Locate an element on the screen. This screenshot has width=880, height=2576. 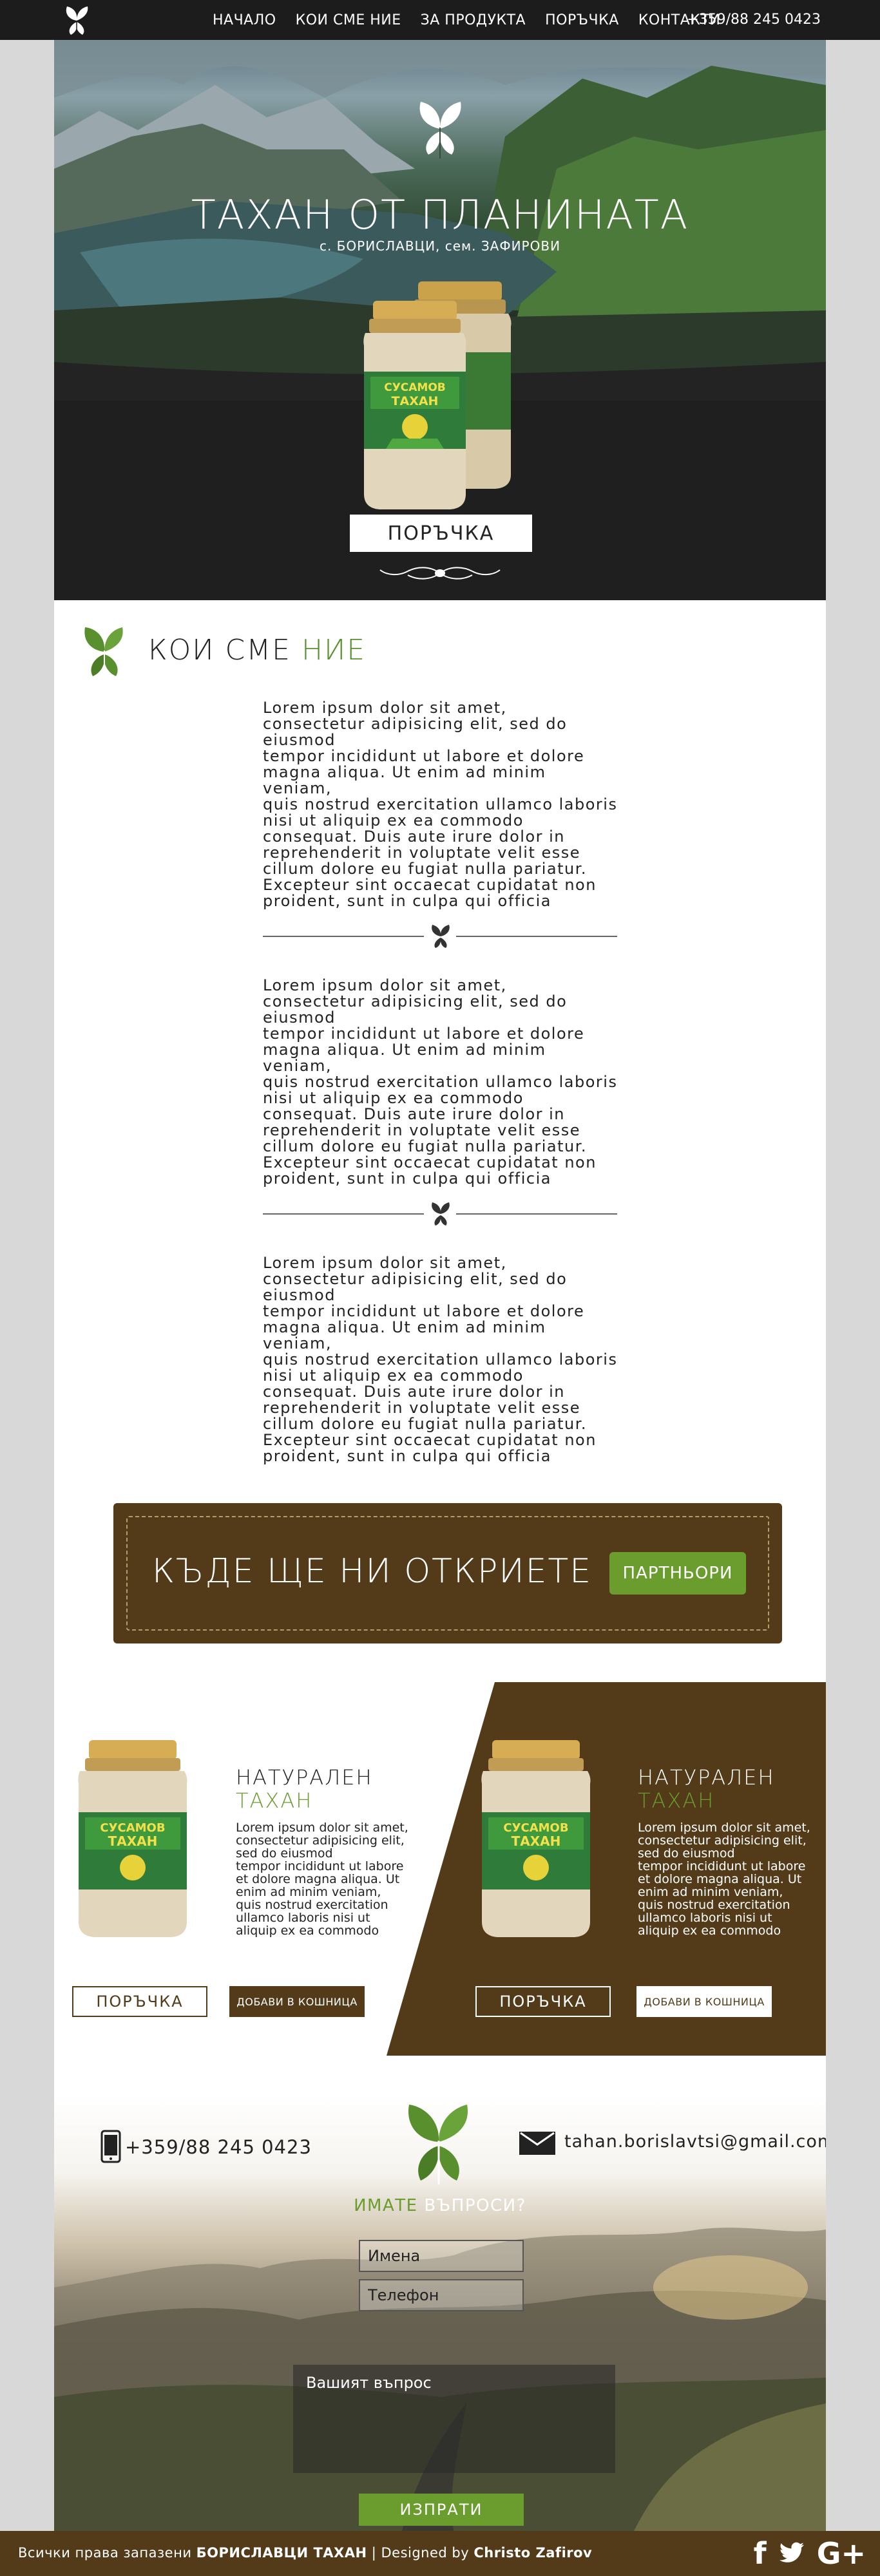
product-1-title-main: НАТУРАЛЕН is located at coordinates (304, 1777).